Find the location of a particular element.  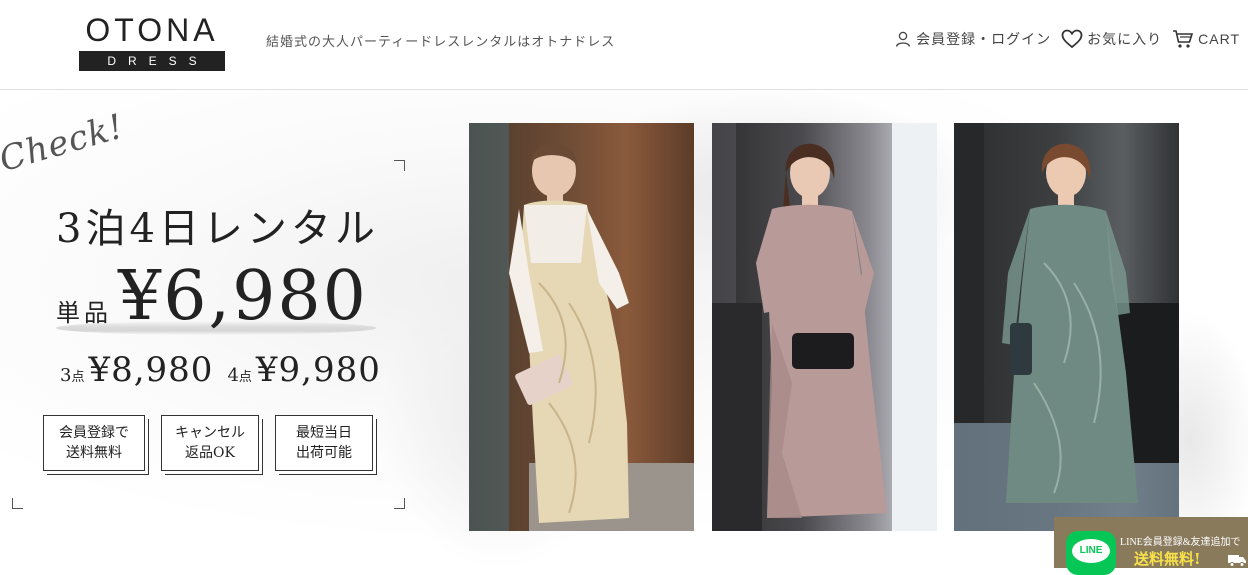

bundle-count: 4 is located at coordinates (233, 375).